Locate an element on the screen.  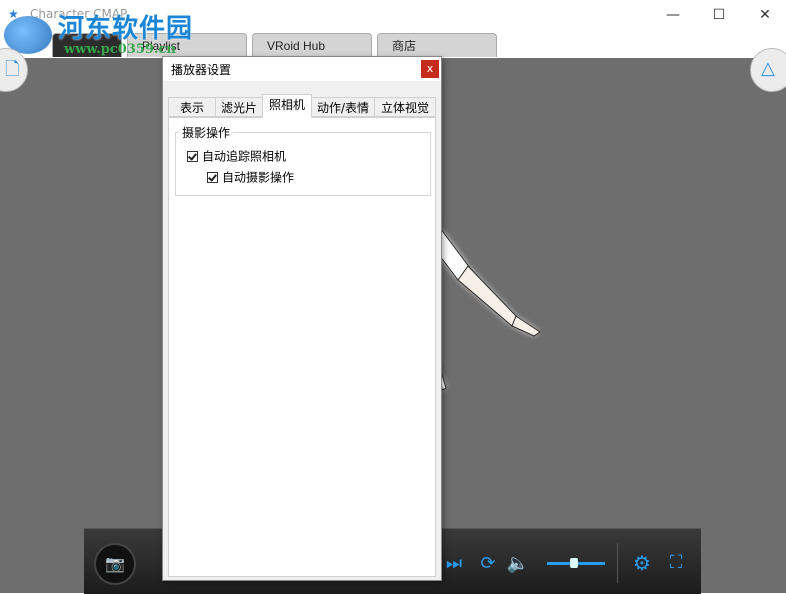
minimize-button: — is located at coordinates (673, 15).